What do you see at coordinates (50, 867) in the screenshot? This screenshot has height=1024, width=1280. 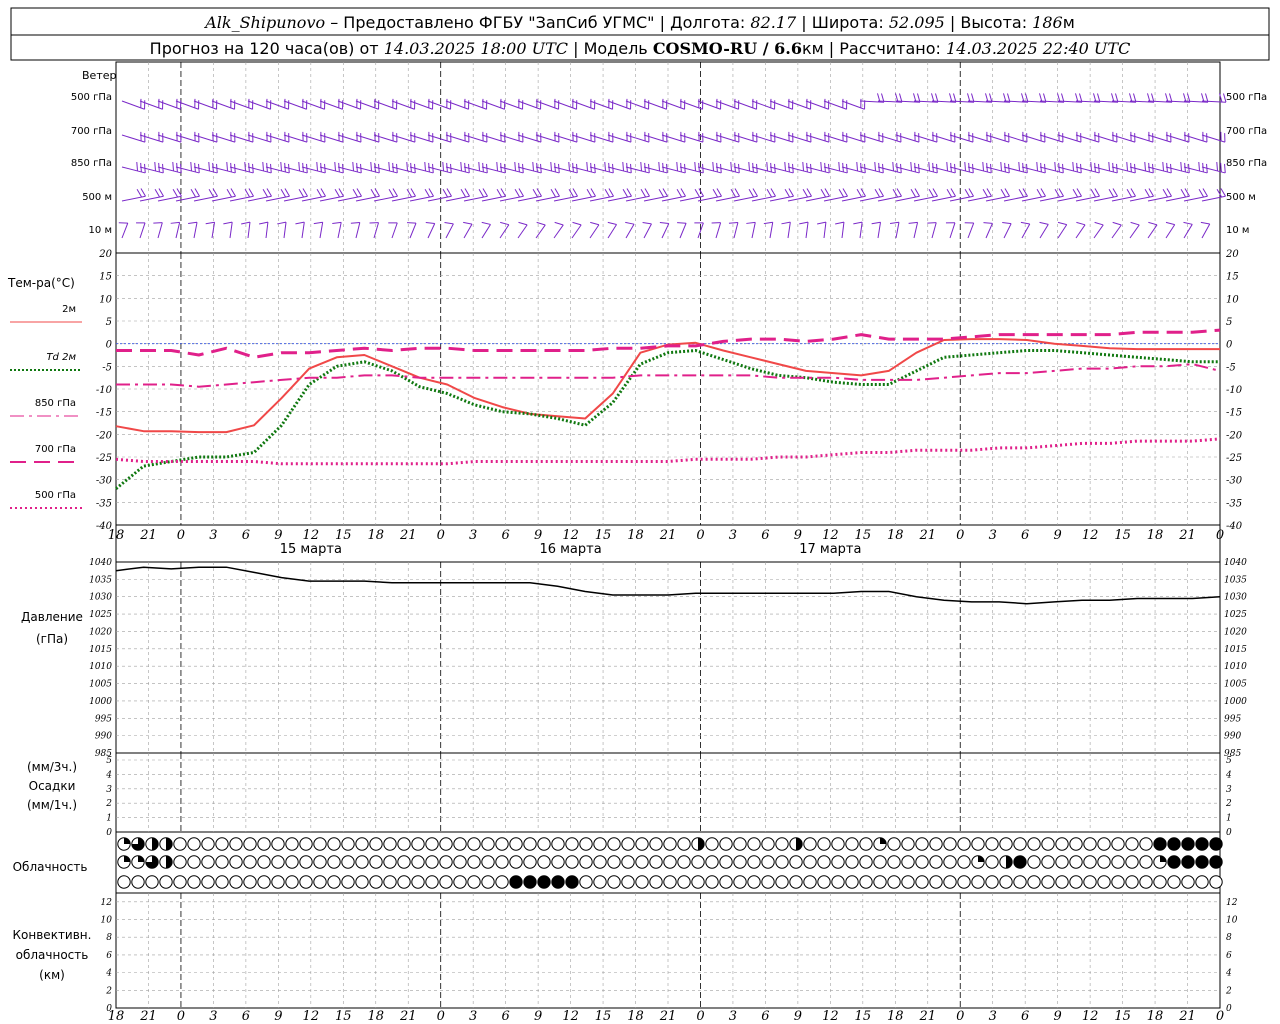 I see `cloud-title: Облачность` at bounding box center [50, 867].